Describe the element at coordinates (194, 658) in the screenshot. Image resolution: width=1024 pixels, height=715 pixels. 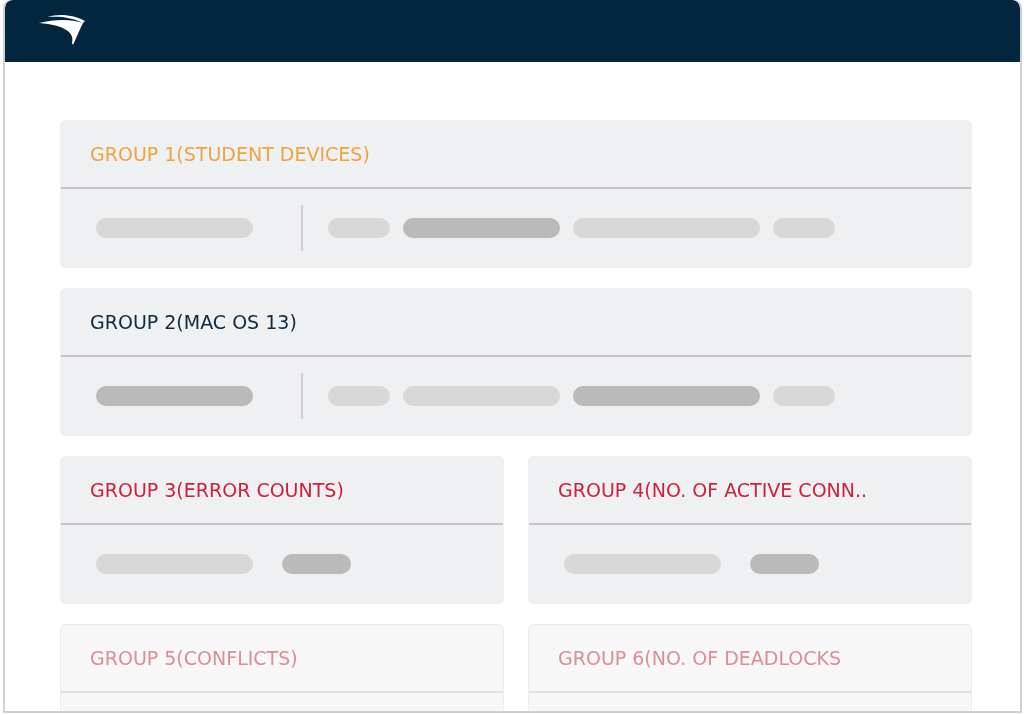
I see `group-title: GROUP 5(CONFLICTS)` at that location.